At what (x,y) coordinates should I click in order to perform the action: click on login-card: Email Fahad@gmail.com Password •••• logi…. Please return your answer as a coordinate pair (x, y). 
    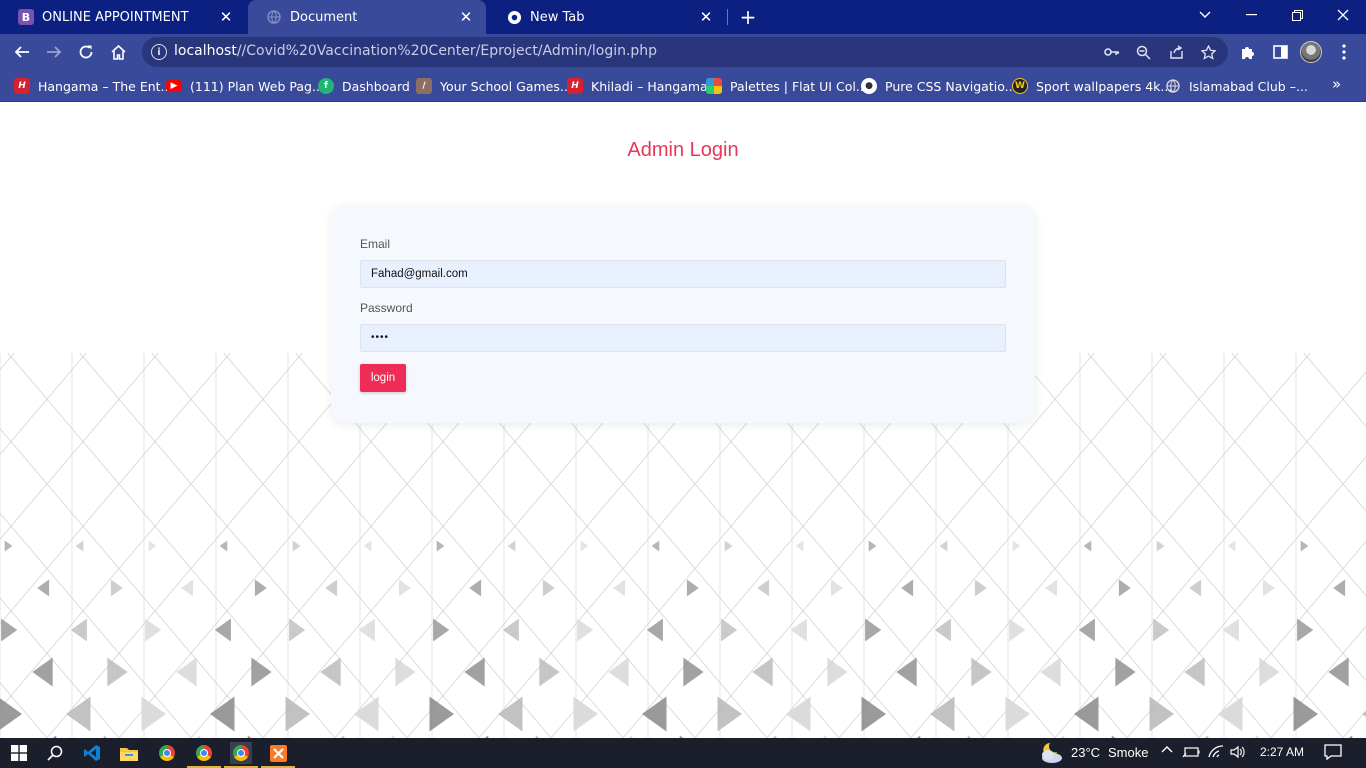
    Looking at the image, I should click on (683, 314).